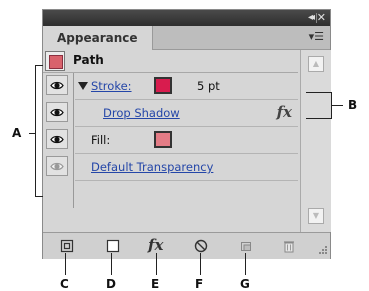  What do you see at coordinates (316, 37) in the screenshot?
I see `panel-menu-icon: ▾☰` at bounding box center [316, 37].